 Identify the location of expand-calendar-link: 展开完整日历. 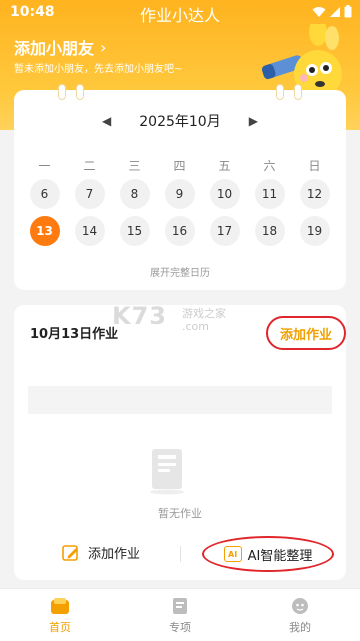
(180, 271).